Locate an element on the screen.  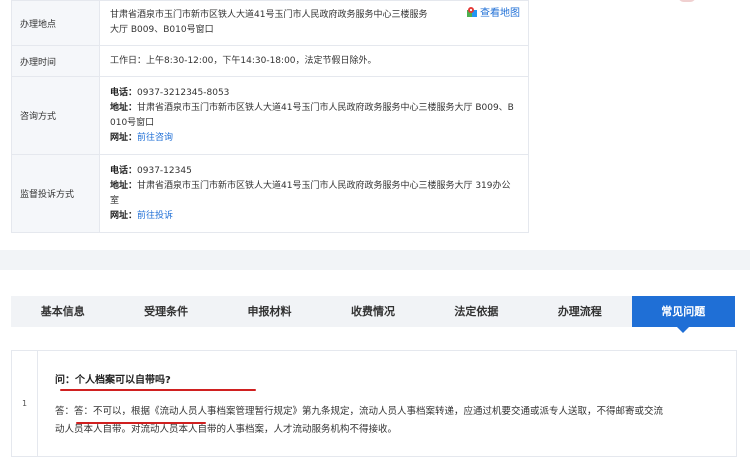
tab-conditions: 受理条件 is located at coordinates (165, 311).